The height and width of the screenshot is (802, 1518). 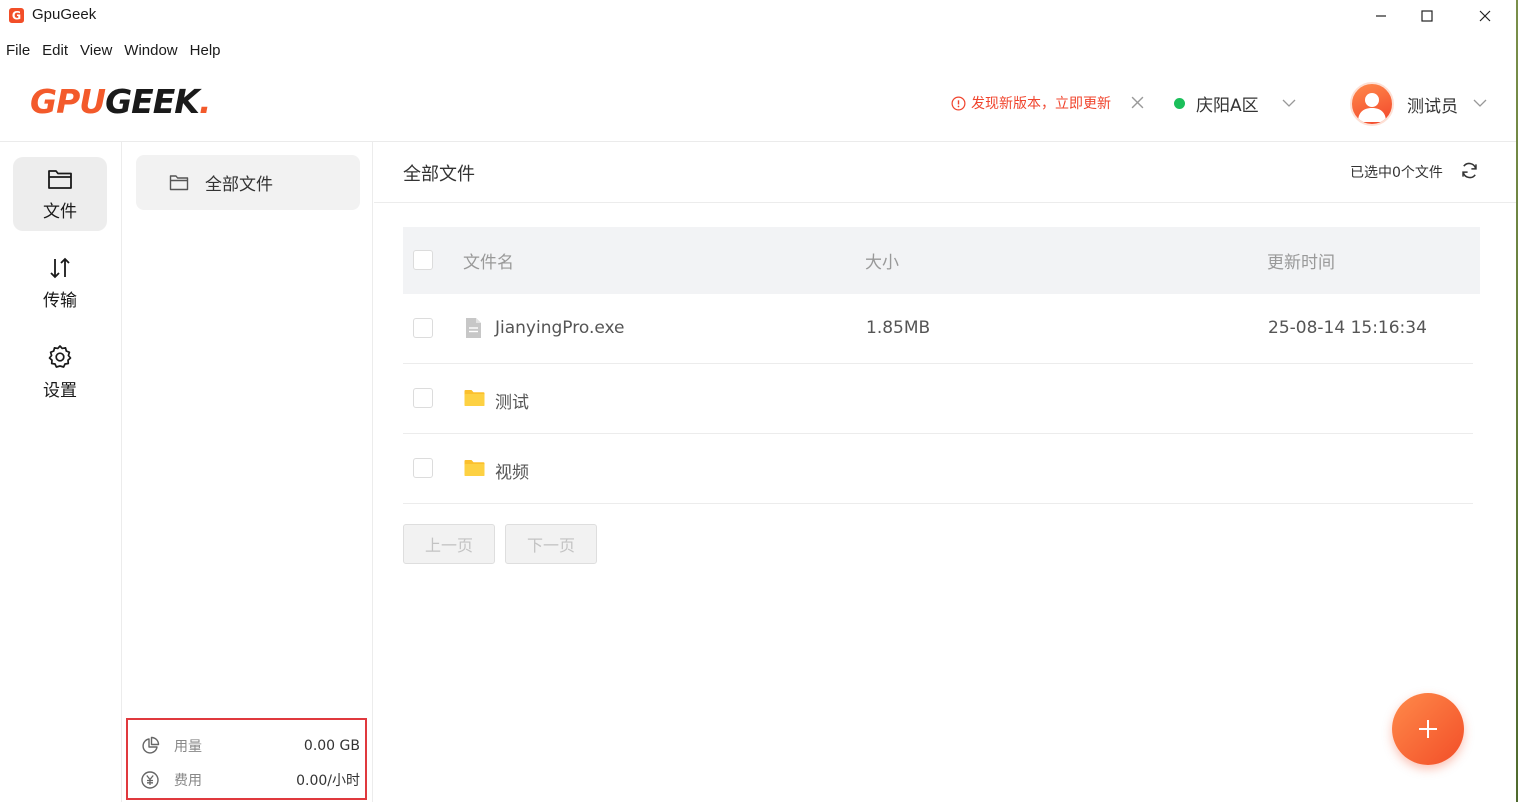 What do you see at coordinates (60, 356) in the screenshot?
I see `gear-icon` at bounding box center [60, 356].